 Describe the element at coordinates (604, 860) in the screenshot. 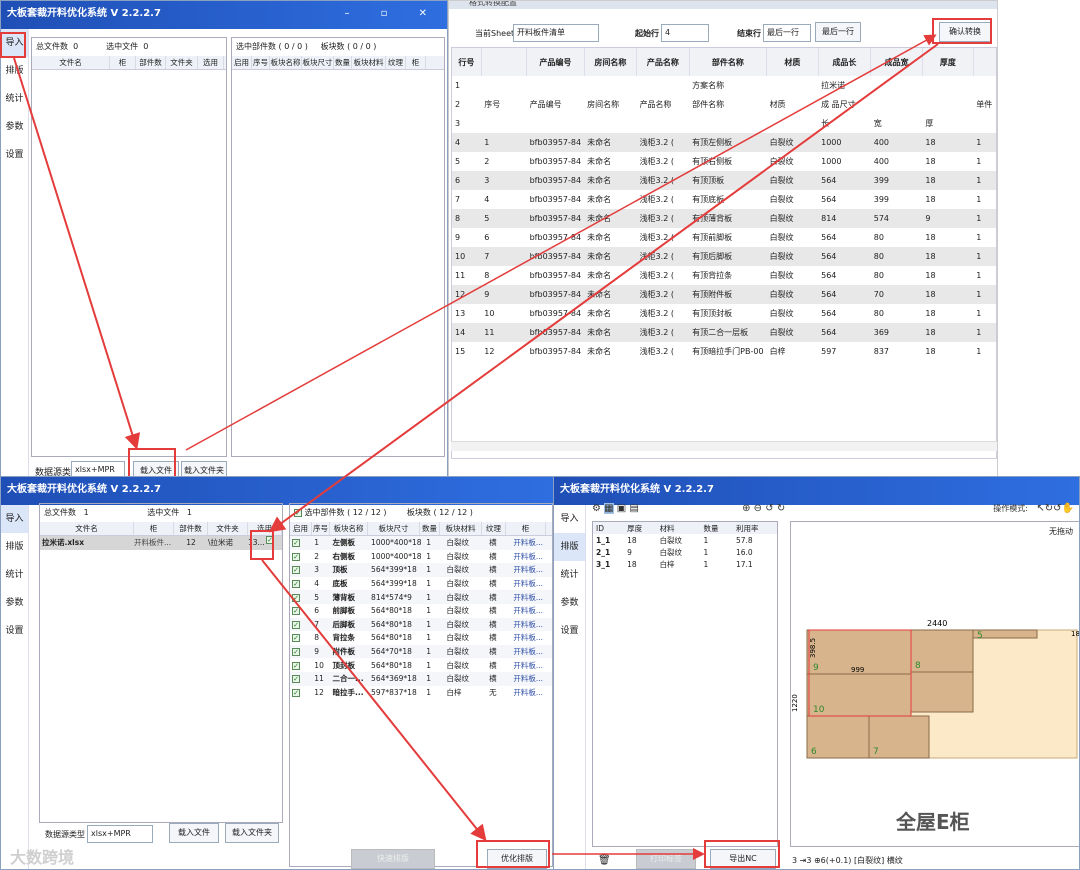

I see `trash-icon: 🗑` at that location.